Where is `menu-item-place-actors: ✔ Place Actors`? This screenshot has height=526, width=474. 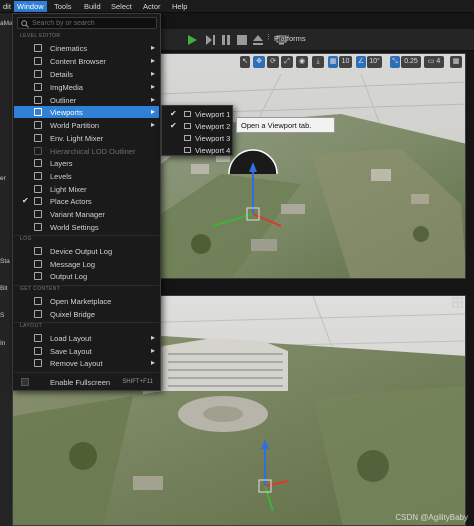
menu-item-place-actors: ✔ Place Actors is located at coordinates (86, 201).